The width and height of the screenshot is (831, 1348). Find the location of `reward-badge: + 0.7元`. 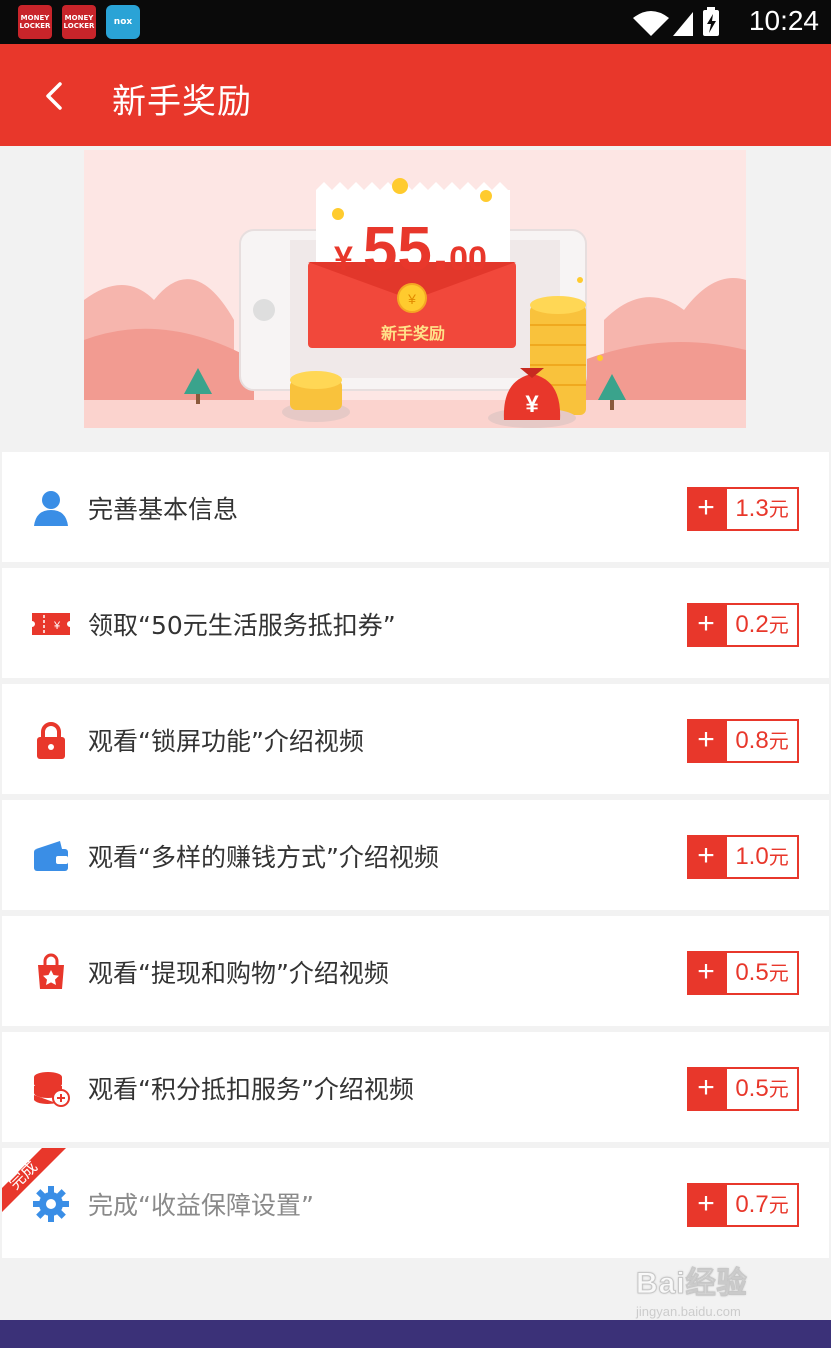

reward-badge: + 0.7元 is located at coordinates (743, 1205).